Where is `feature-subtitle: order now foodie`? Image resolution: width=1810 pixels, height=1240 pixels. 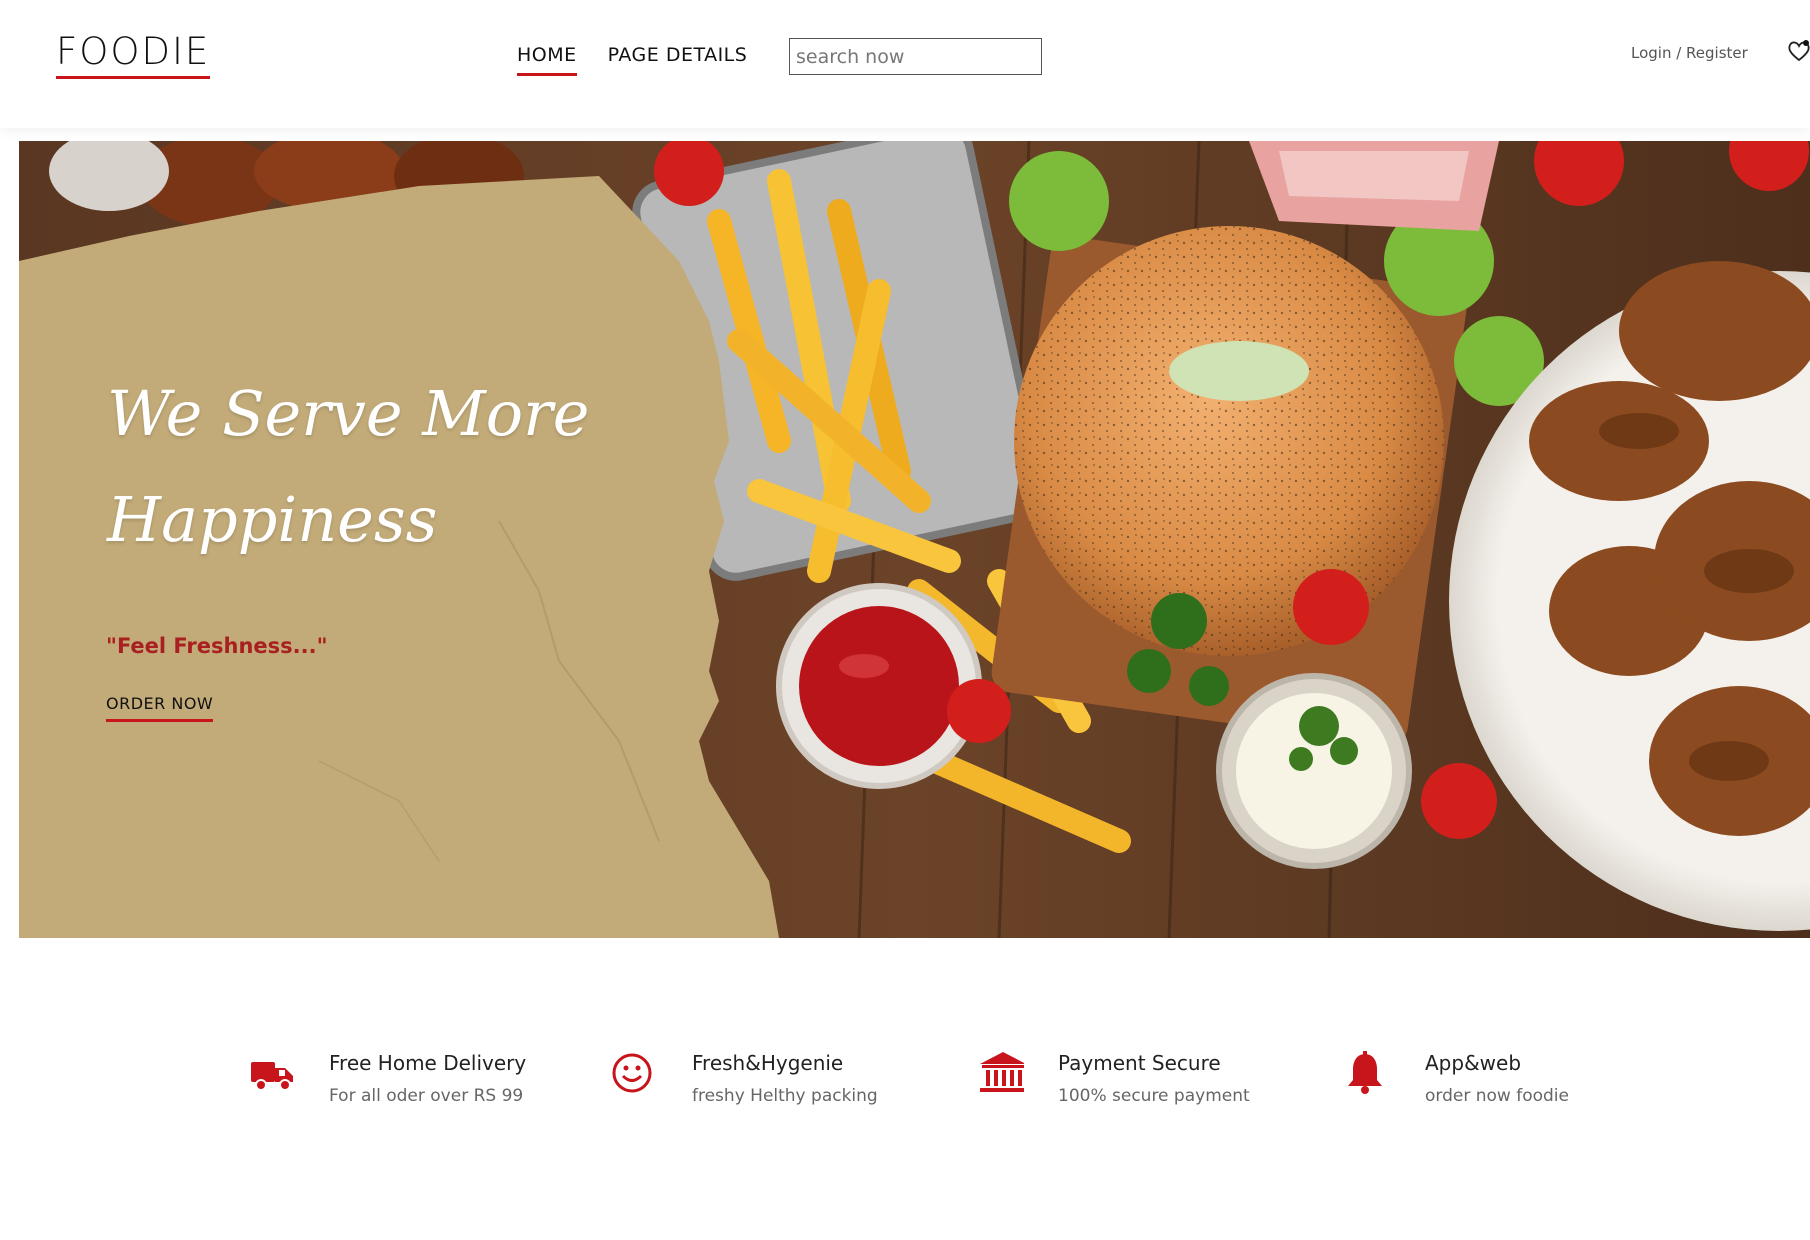 feature-subtitle: order now foodie is located at coordinates (1497, 1096).